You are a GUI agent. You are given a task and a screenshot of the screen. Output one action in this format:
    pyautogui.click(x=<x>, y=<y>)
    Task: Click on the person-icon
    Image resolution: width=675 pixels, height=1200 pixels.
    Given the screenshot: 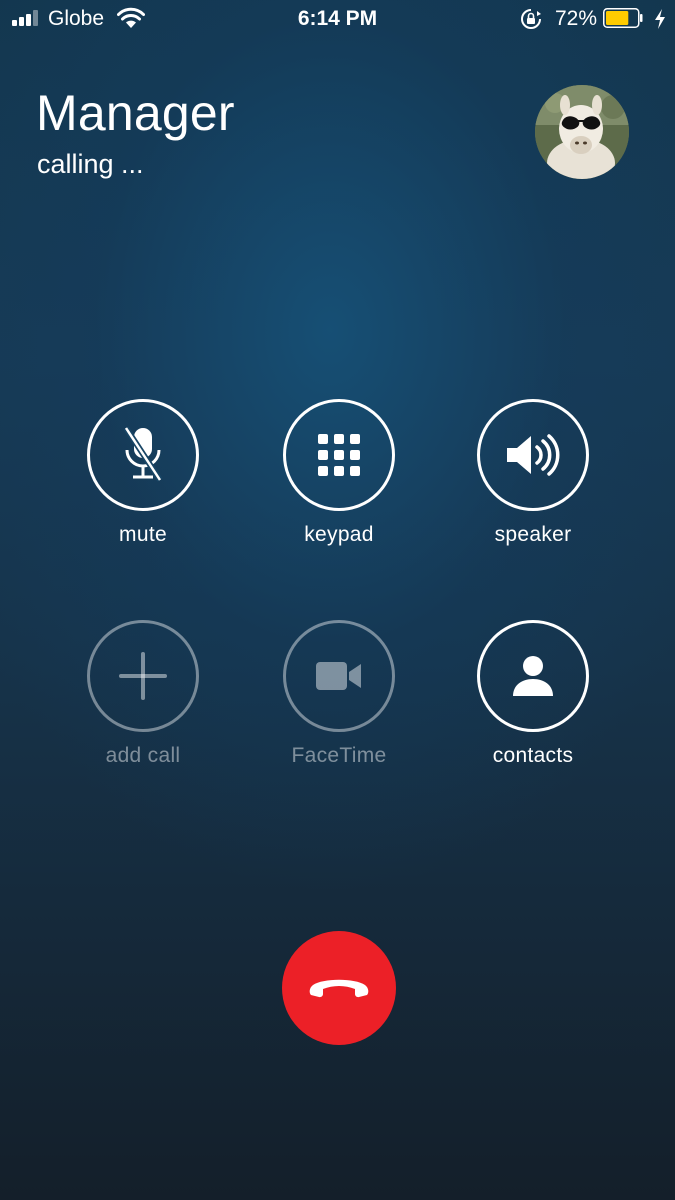 What is the action you would take?
    pyautogui.click(x=533, y=676)
    